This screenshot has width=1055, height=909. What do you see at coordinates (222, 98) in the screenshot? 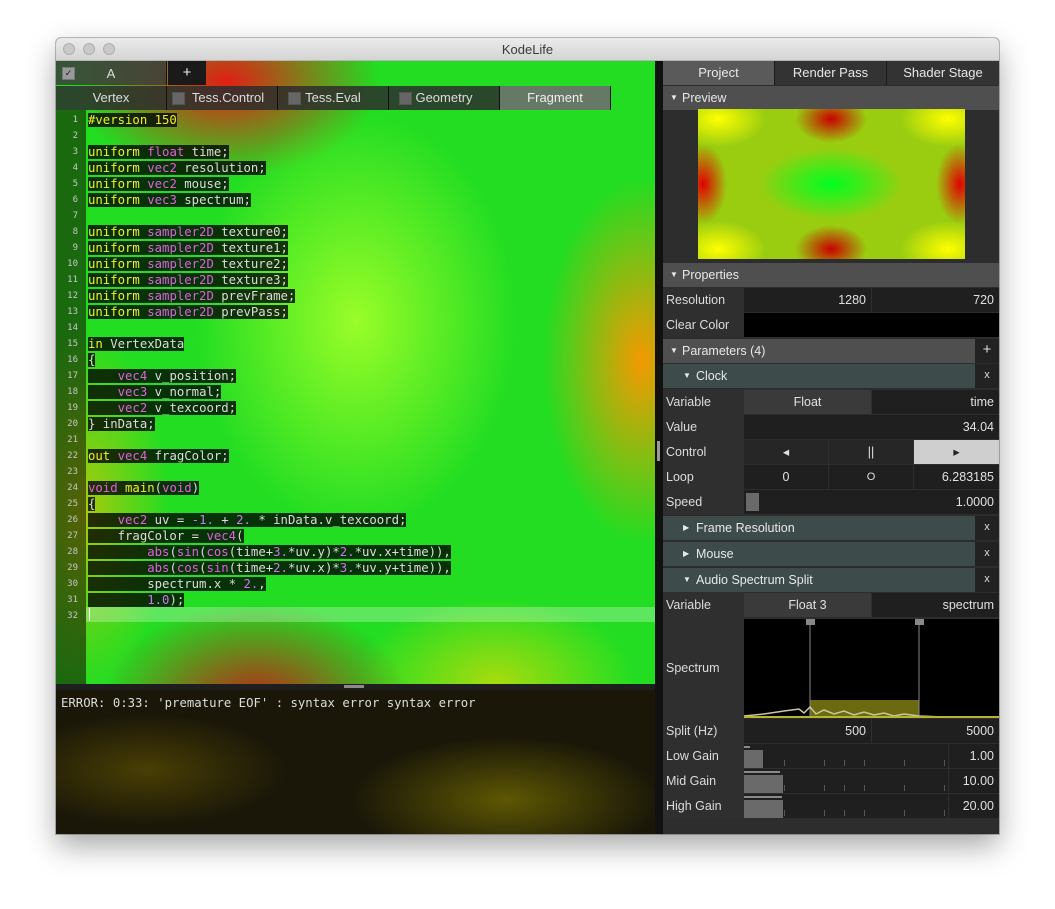
I see `tab-tess-control: Tess.Control` at bounding box center [222, 98].